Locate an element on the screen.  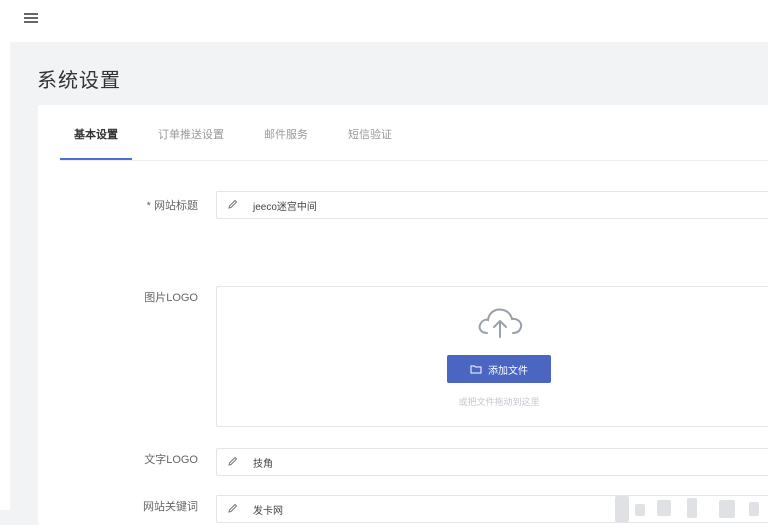
top-bar is located at coordinates (384, 21).